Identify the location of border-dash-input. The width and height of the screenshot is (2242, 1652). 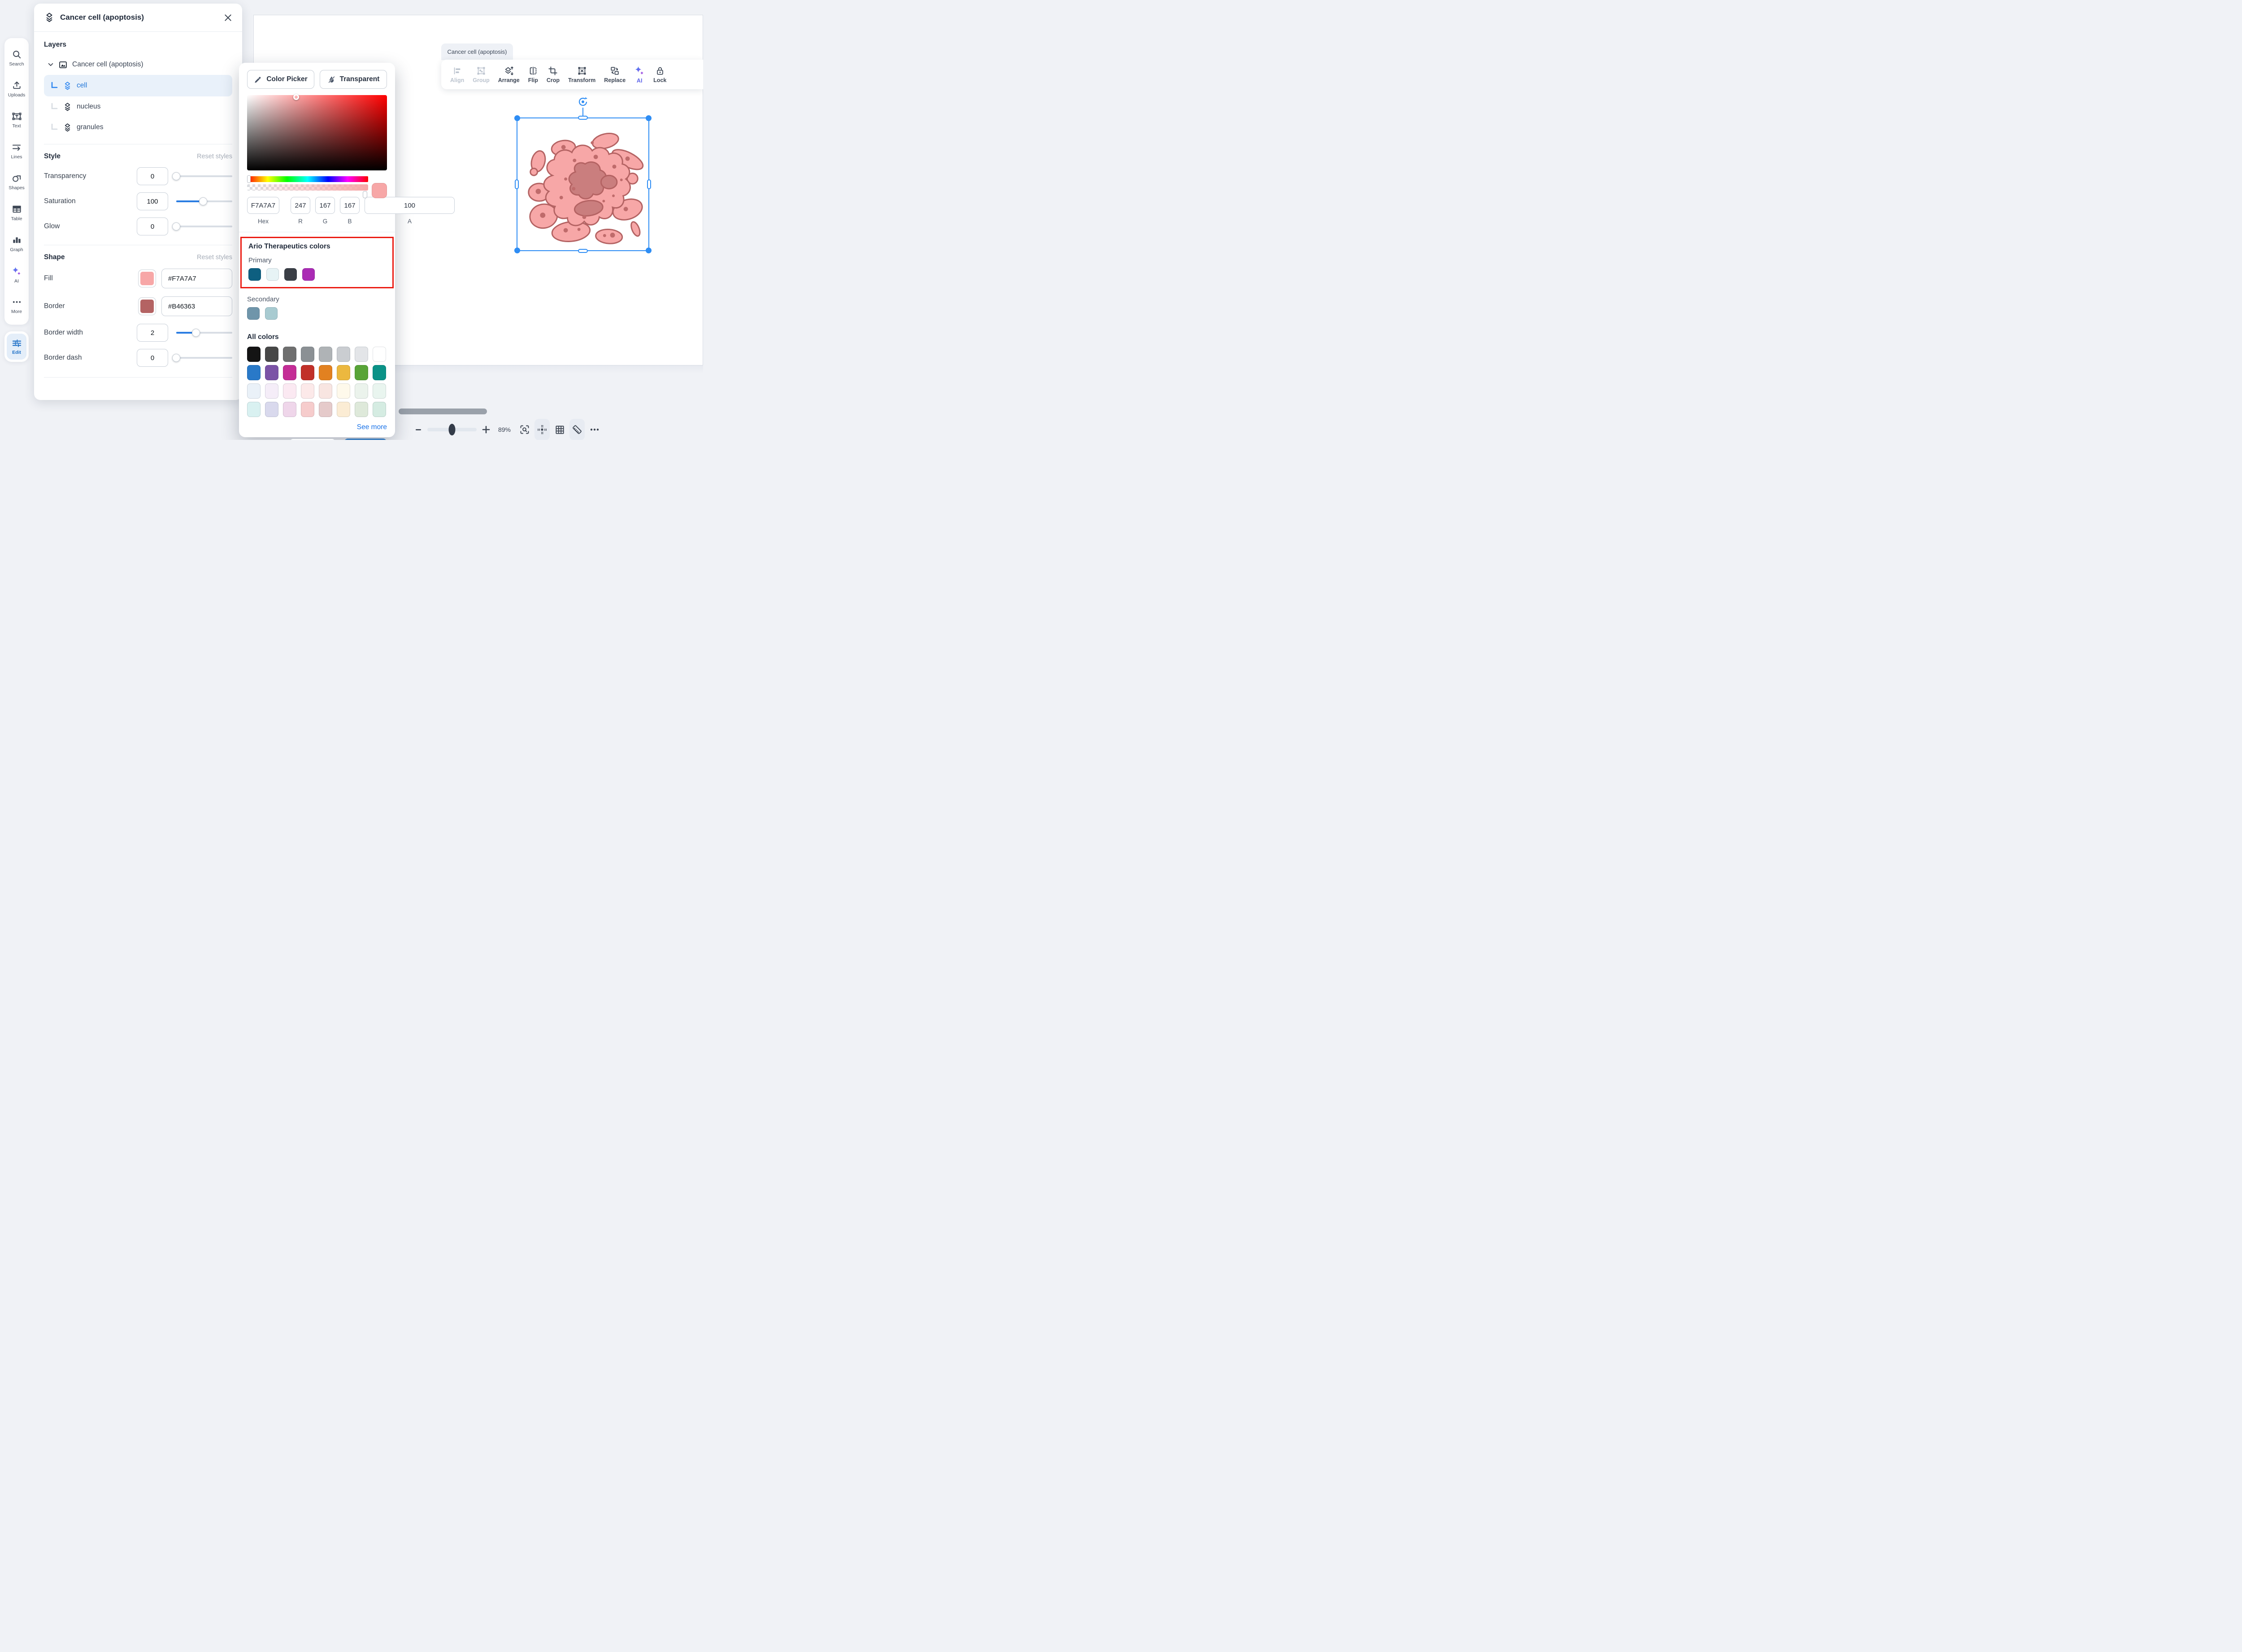
(152, 358).